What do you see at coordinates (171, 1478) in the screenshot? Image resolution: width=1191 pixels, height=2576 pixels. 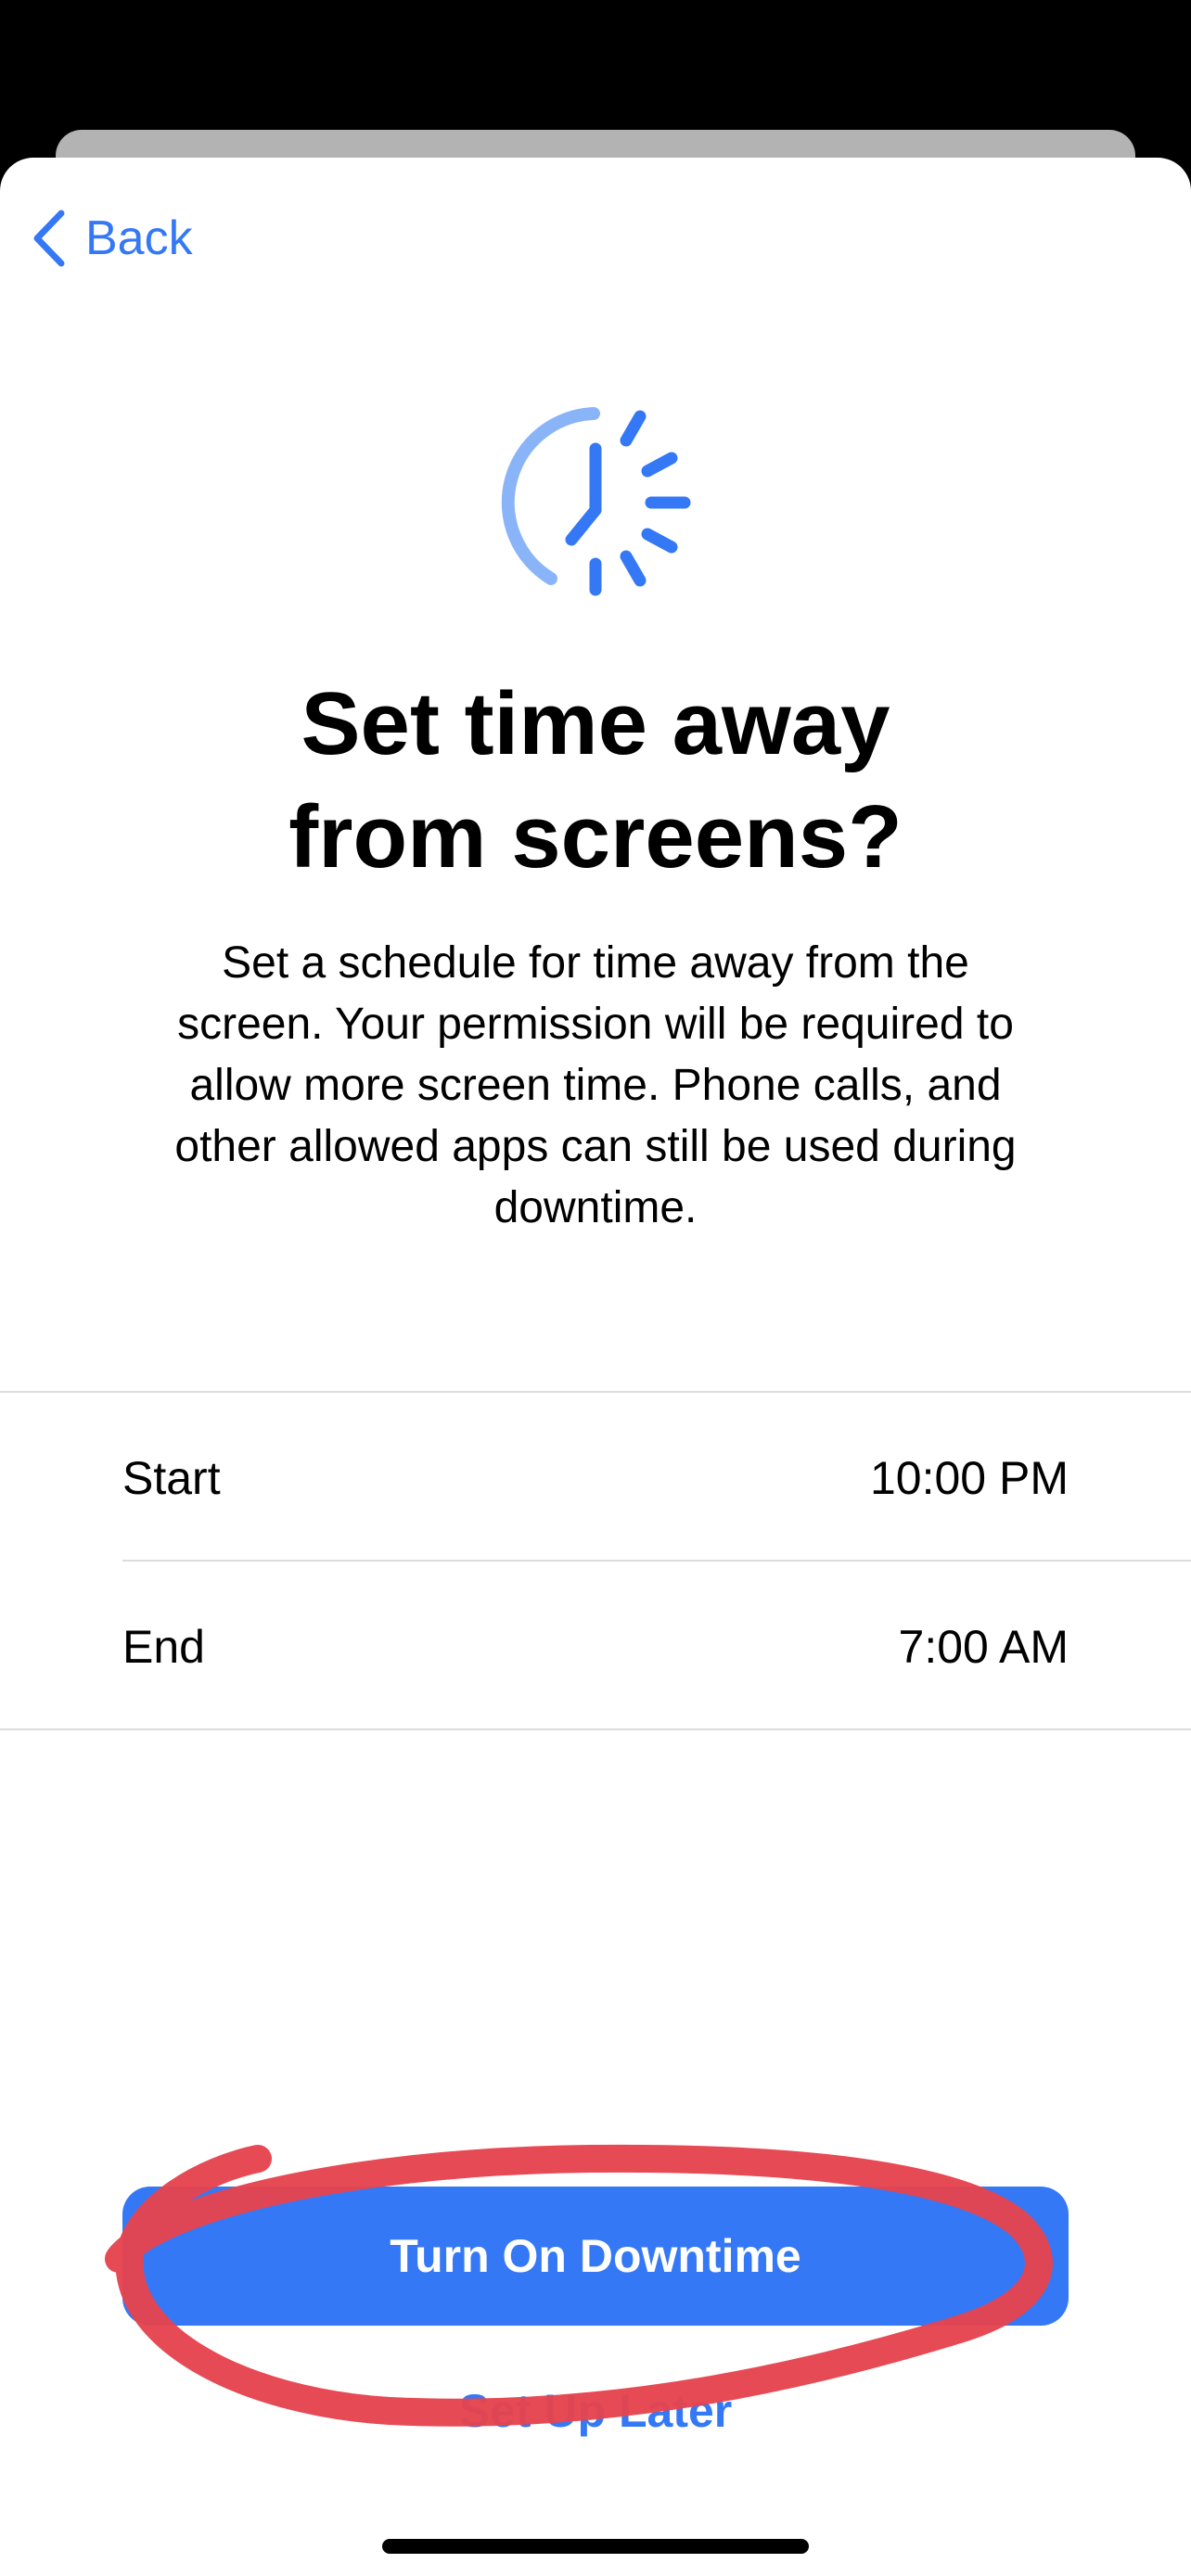 I see `start-time-label: Start` at bounding box center [171, 1478].